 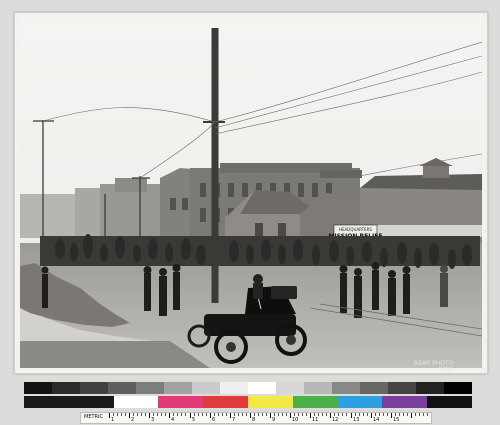 What do you see at coordinates (214, 420) in the screenshot?
I see `ruler-number: 6` at bounding box center [214, 420].